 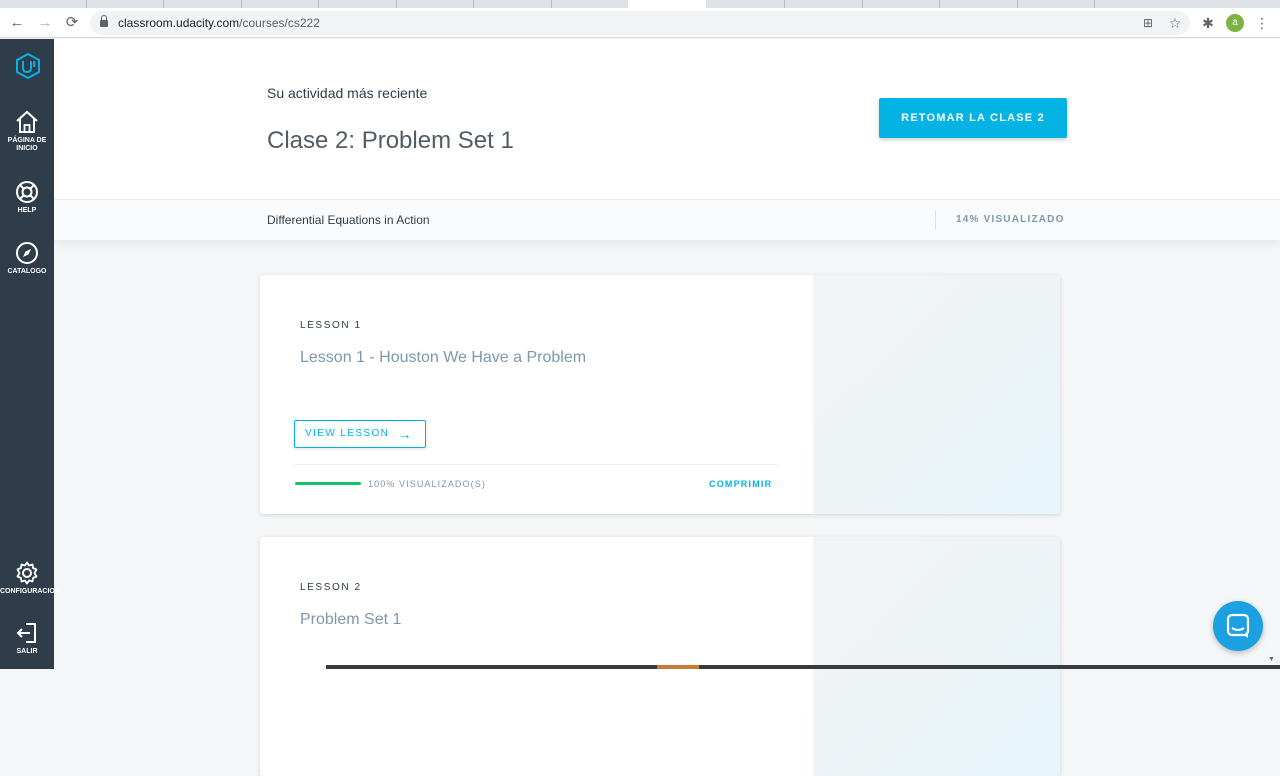 What do you see at coordinates (17, 23) in the screenshot?
I see `back-arrow-icon: ←` at bounding box center [17, 23].